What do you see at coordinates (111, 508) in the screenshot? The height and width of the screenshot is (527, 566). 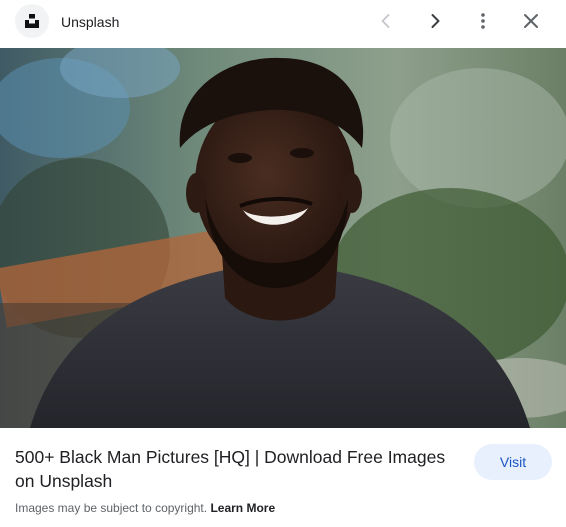 I see `copyright-text: Images may be subject to copyright.` at bounding box center [111, 508].